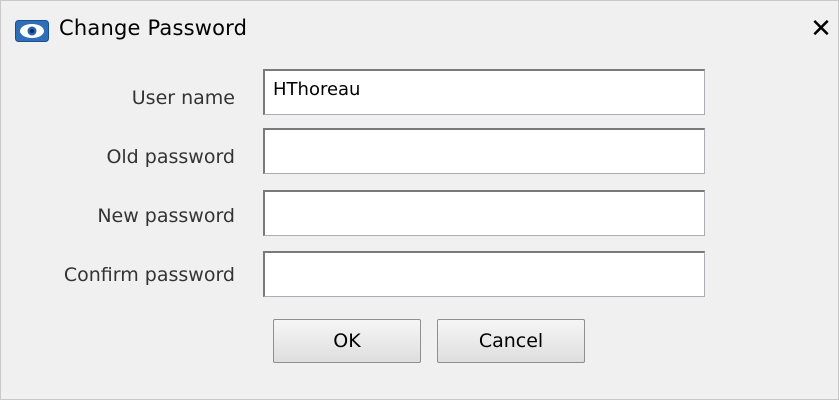 The image size is (839, 400). What do you see at coordinates (484, 92) in the screenshot?
I see `user-name-input` at bounding box center [484, 92].